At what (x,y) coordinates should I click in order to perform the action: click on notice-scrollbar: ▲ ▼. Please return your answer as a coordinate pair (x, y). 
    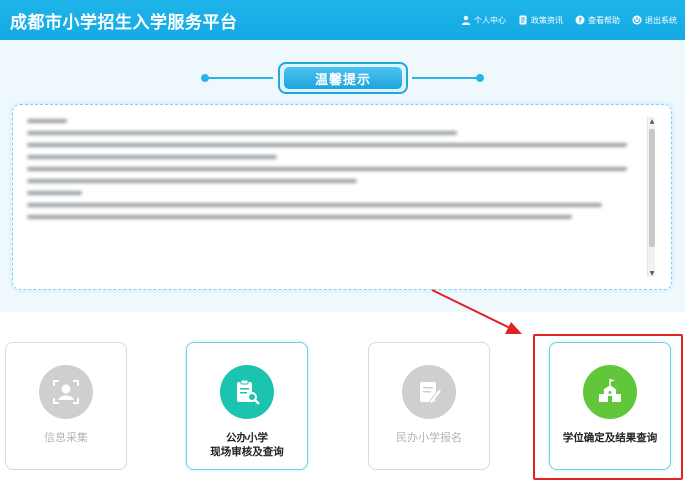
    Looking at the image, I should click on (651, 197).